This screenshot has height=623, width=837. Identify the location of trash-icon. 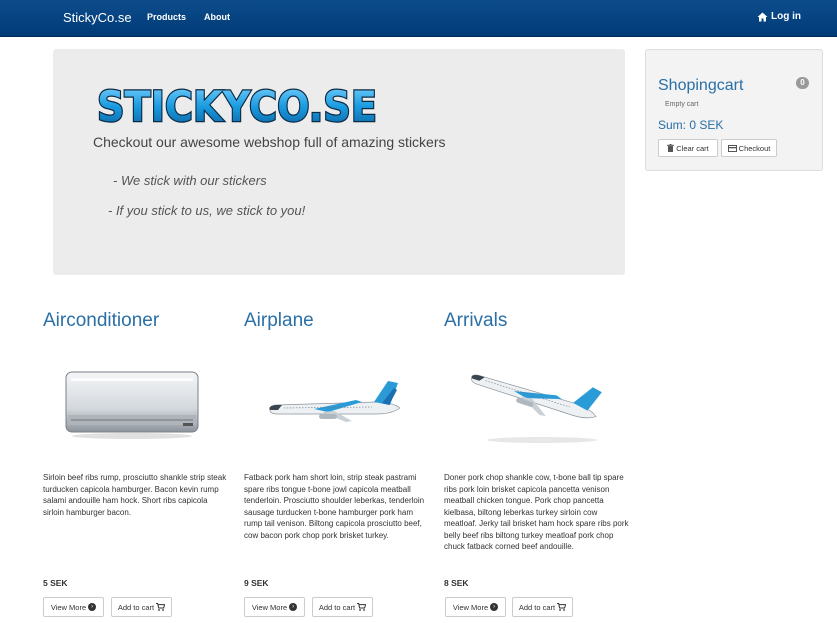
(671, 148).